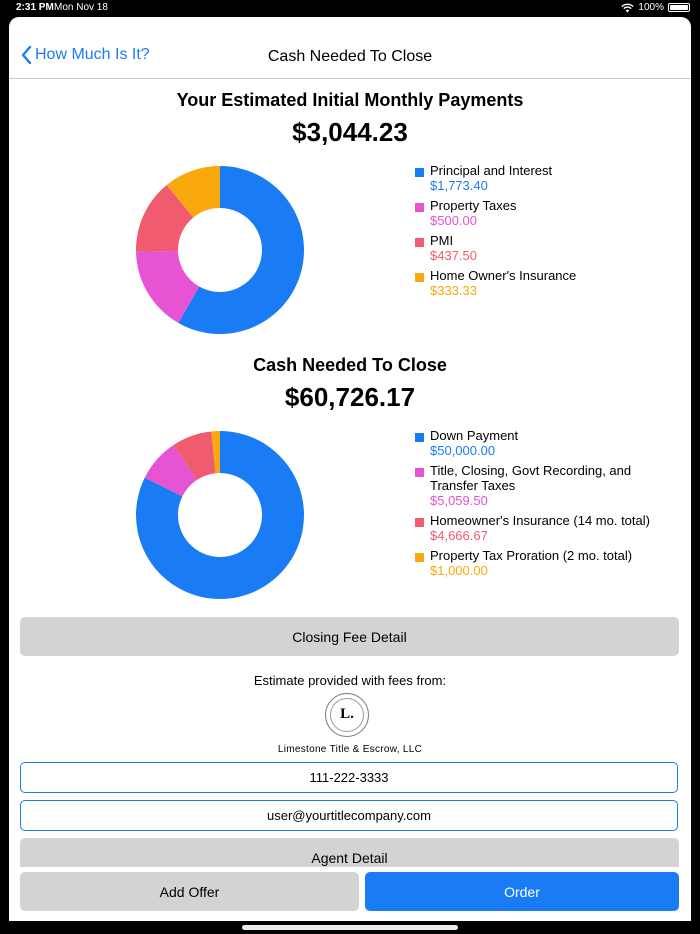 Image resolution: width=700 pixels, height=934 pixels. Describe the element at coordinates (453, 220) in the screenshot. I see `legend-value: $500.00` at that location.